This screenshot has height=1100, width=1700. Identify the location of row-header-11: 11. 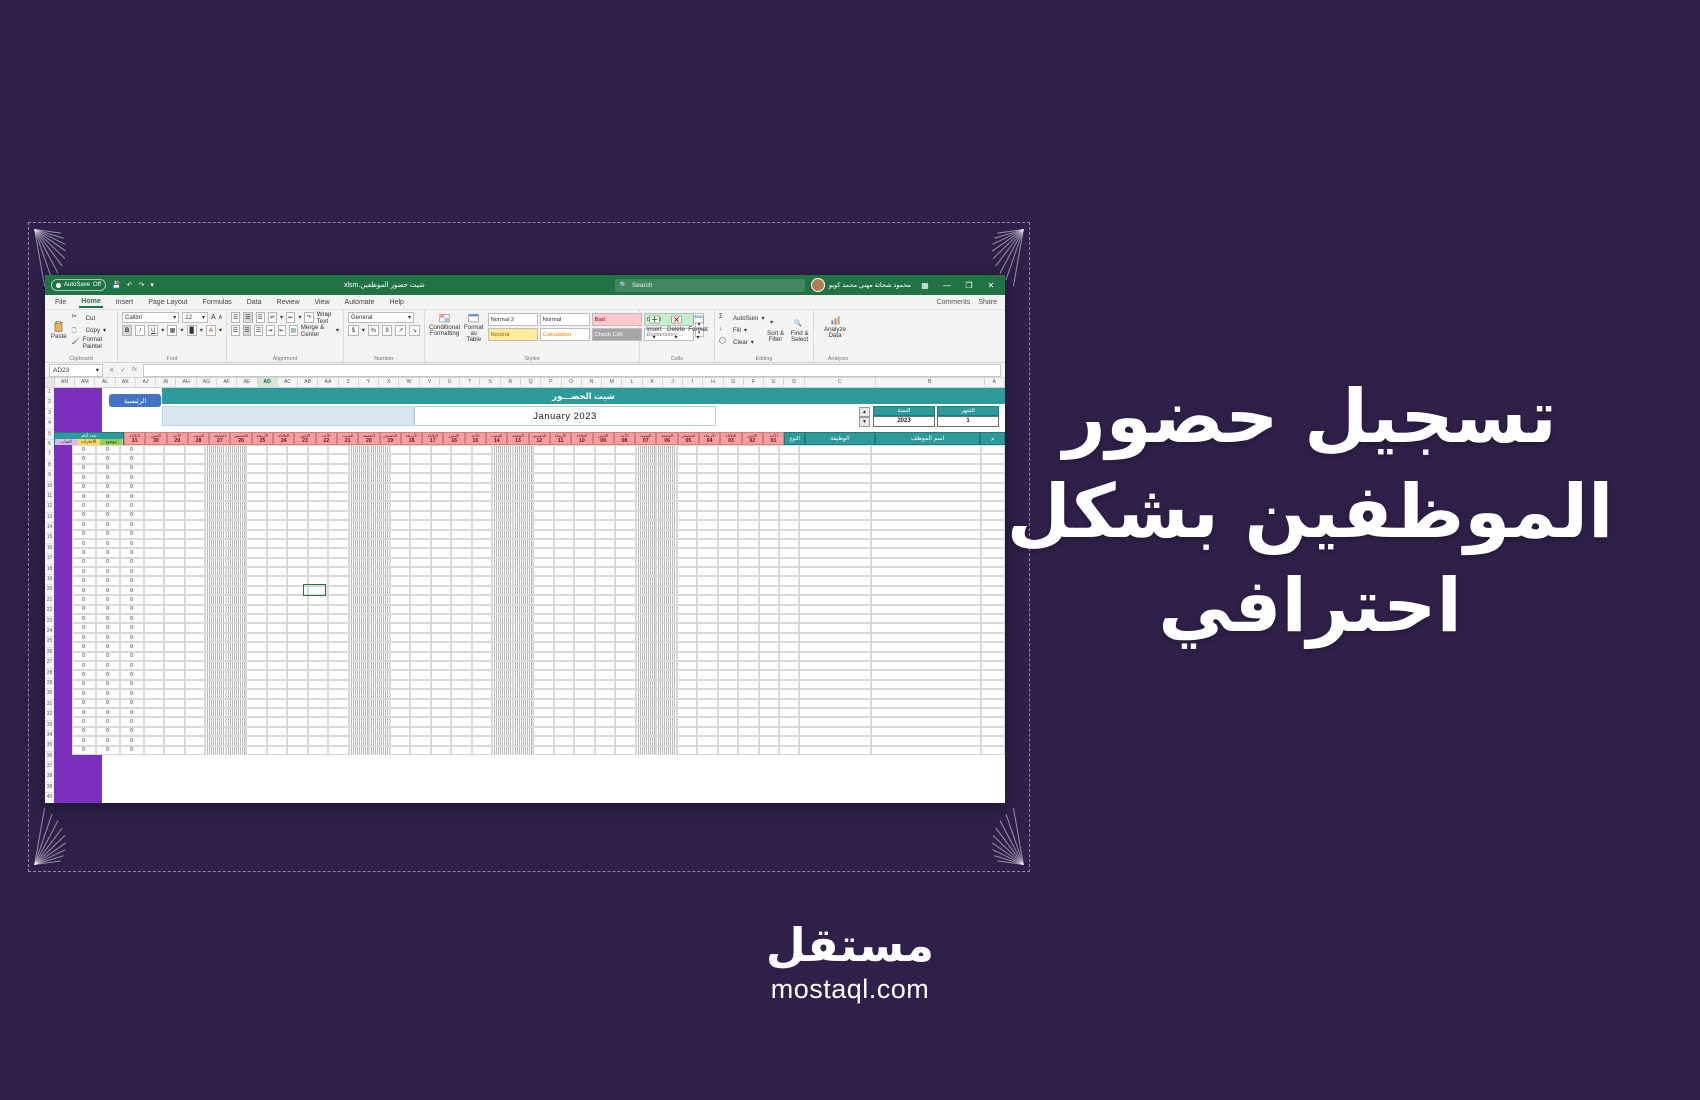
(49, 497).